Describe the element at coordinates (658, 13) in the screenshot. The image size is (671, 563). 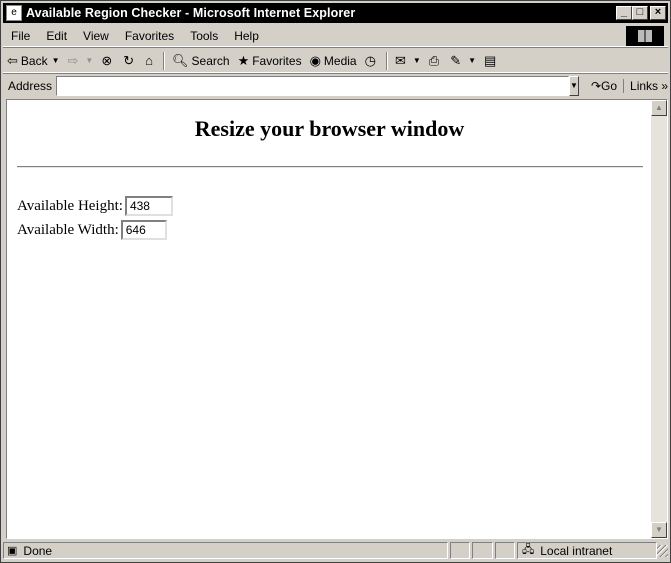
I see `close-button: ×` at that location.